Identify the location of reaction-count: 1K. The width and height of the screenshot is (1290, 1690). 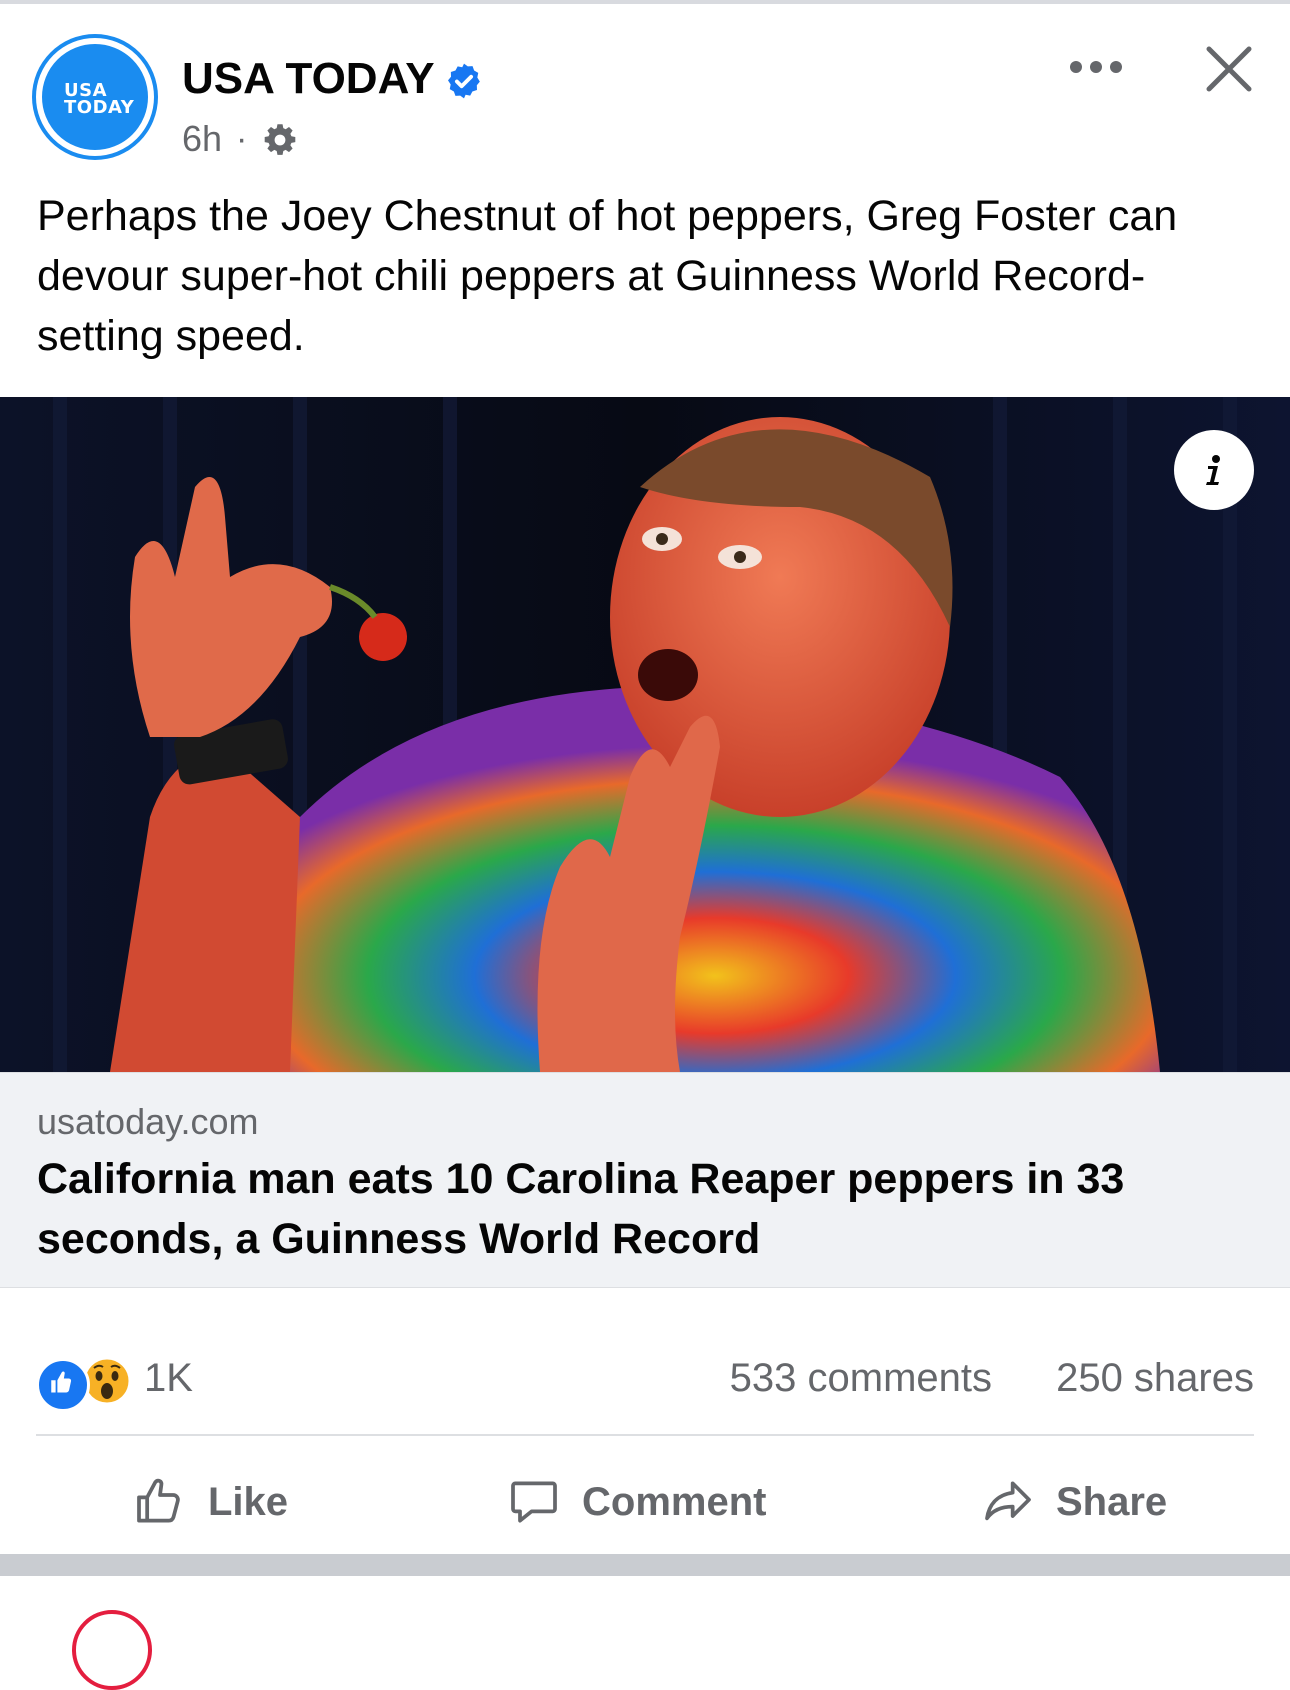
(168, 1378).